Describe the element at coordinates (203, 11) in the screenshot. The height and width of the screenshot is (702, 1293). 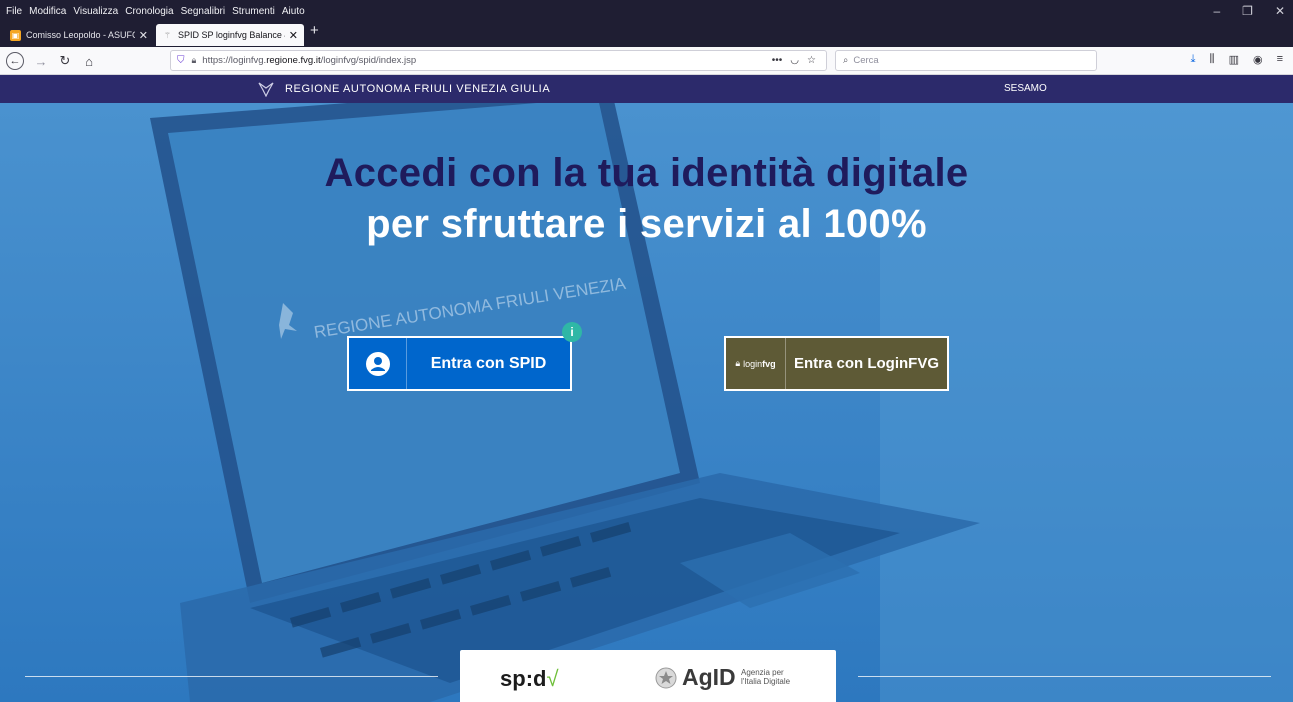
I see `menu-segnalibri: Segnalibri` at that location.